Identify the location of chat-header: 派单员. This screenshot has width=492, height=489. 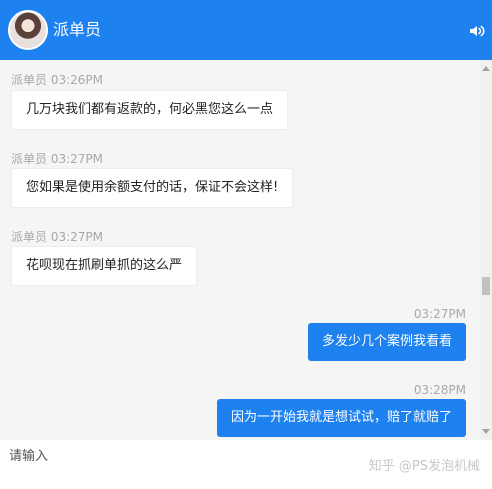
(246, 30).